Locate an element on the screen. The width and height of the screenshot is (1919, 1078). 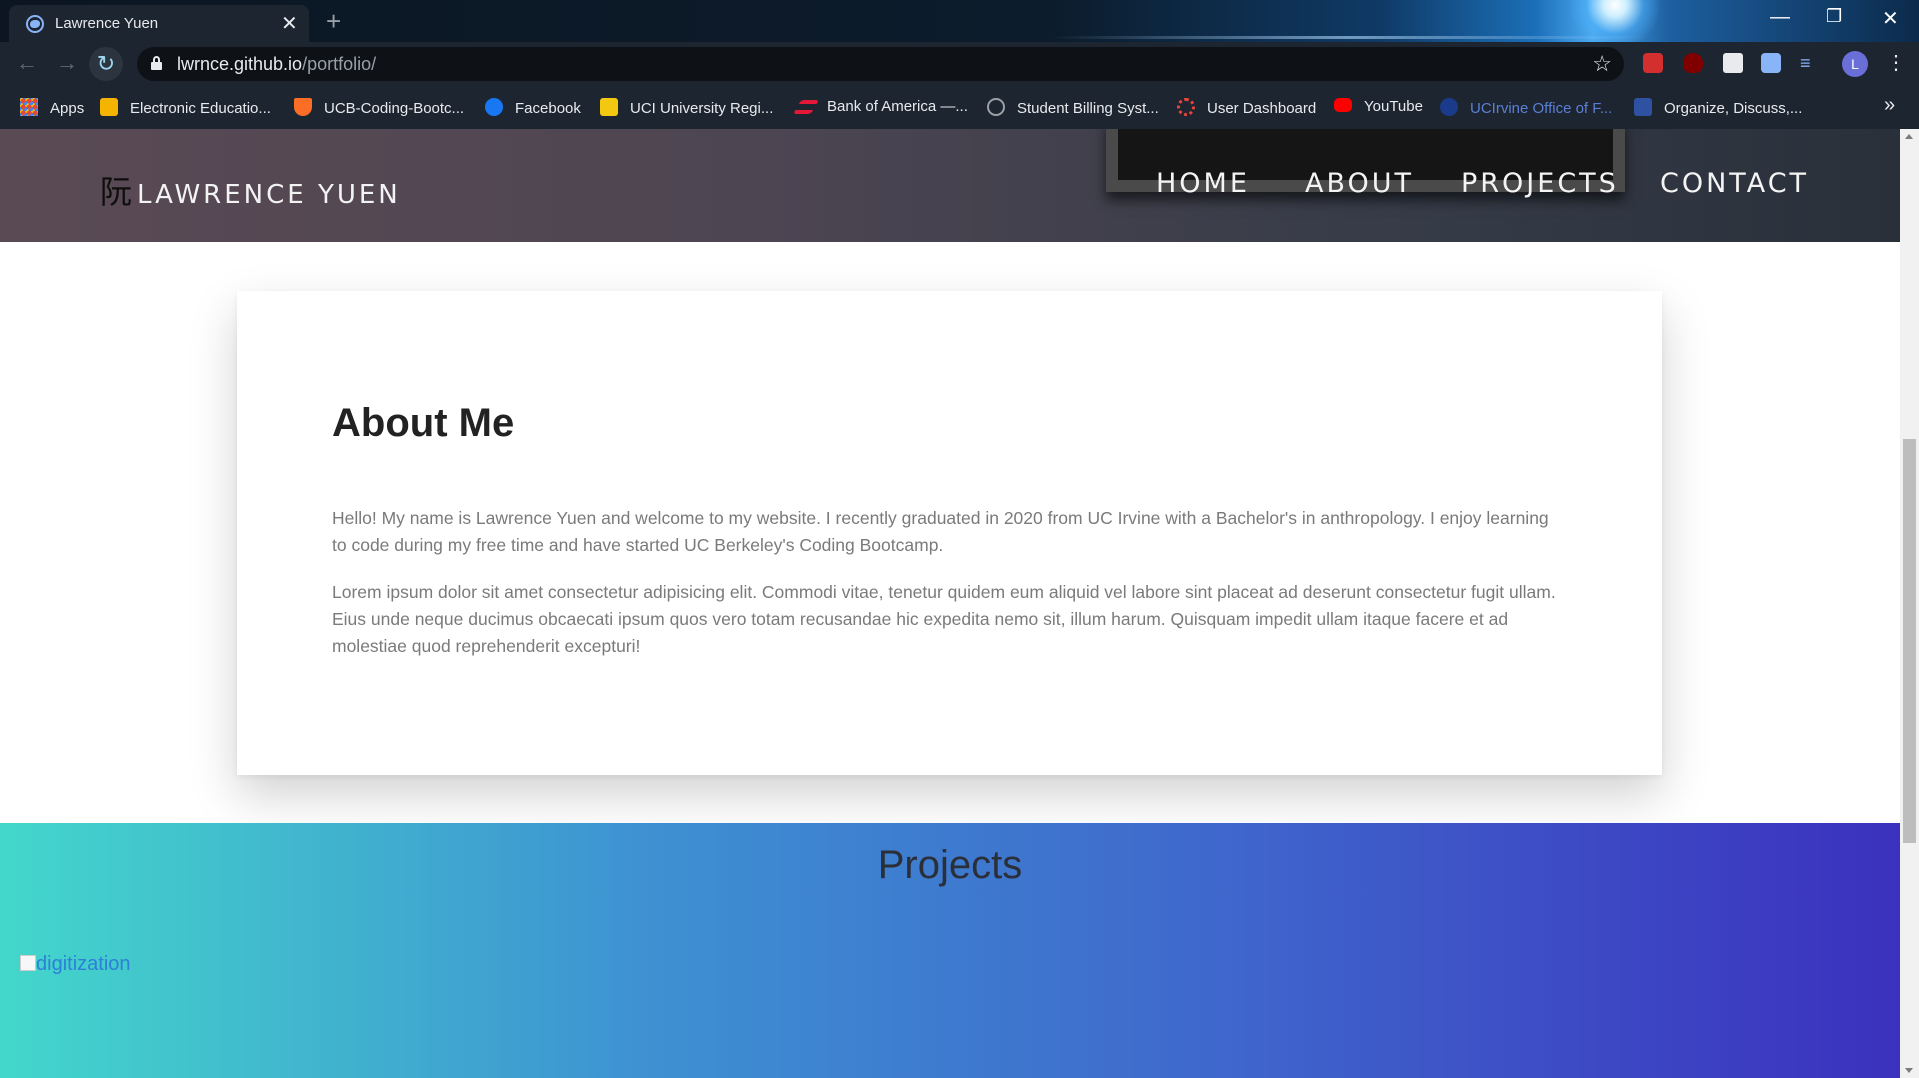
nav-about: ABOUT is located at coordinates (1359, 183).